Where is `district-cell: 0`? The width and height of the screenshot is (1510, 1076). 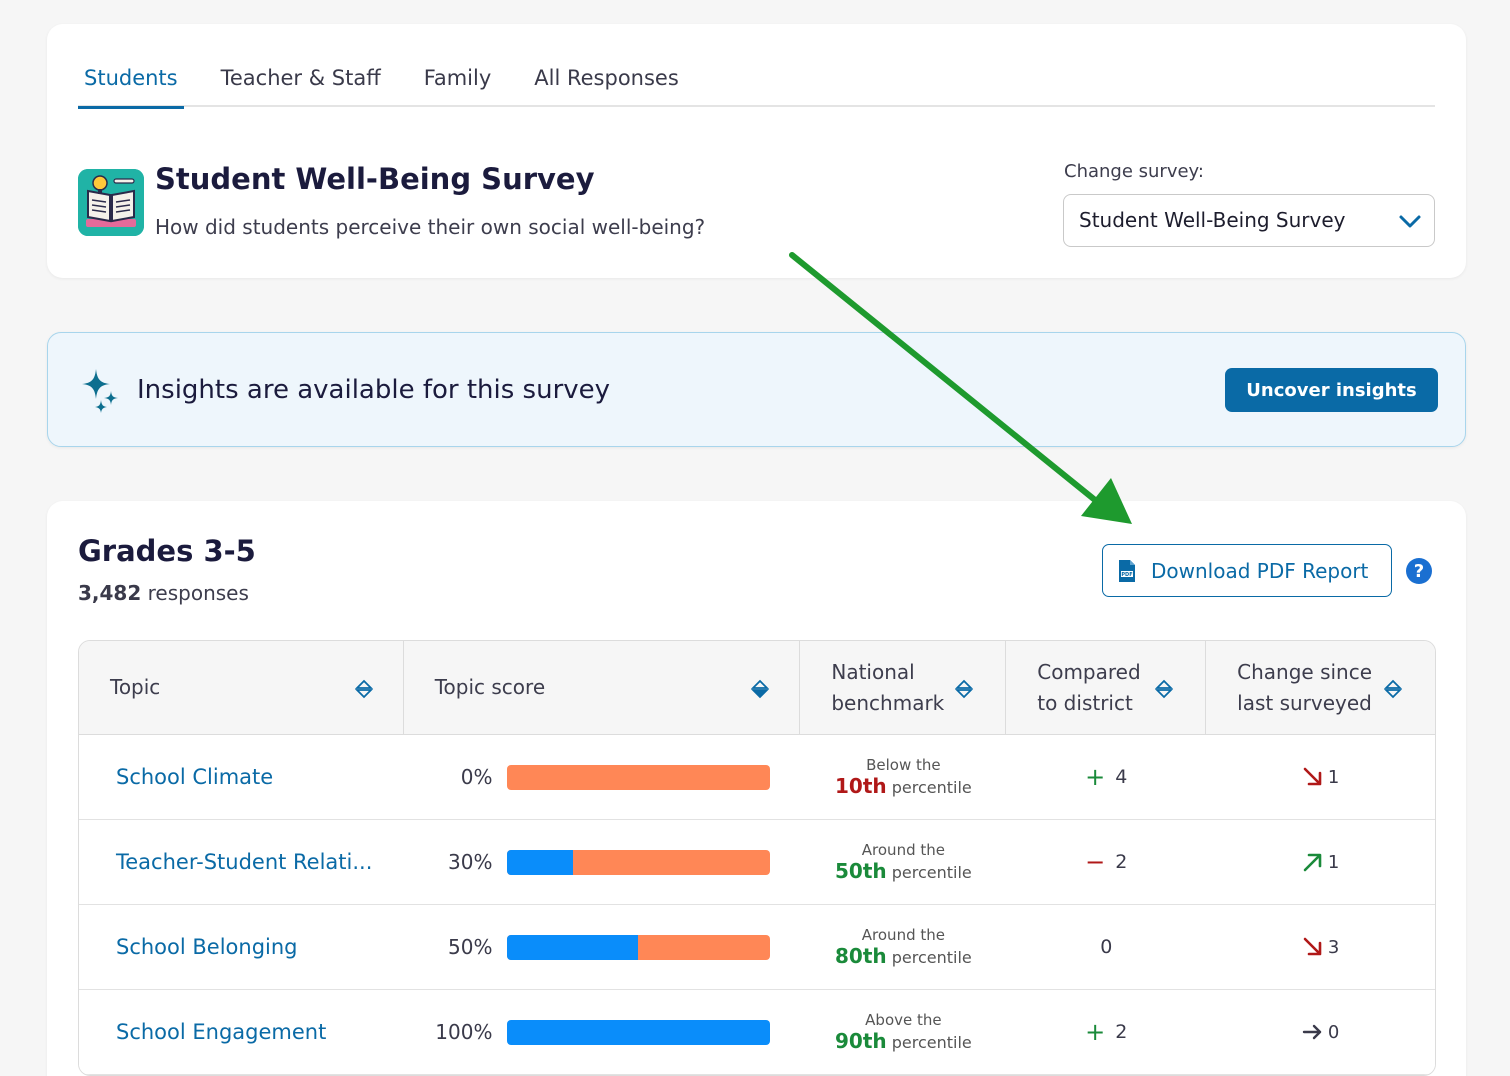 district-cell: 0 is located at coordinates (1106, 947).